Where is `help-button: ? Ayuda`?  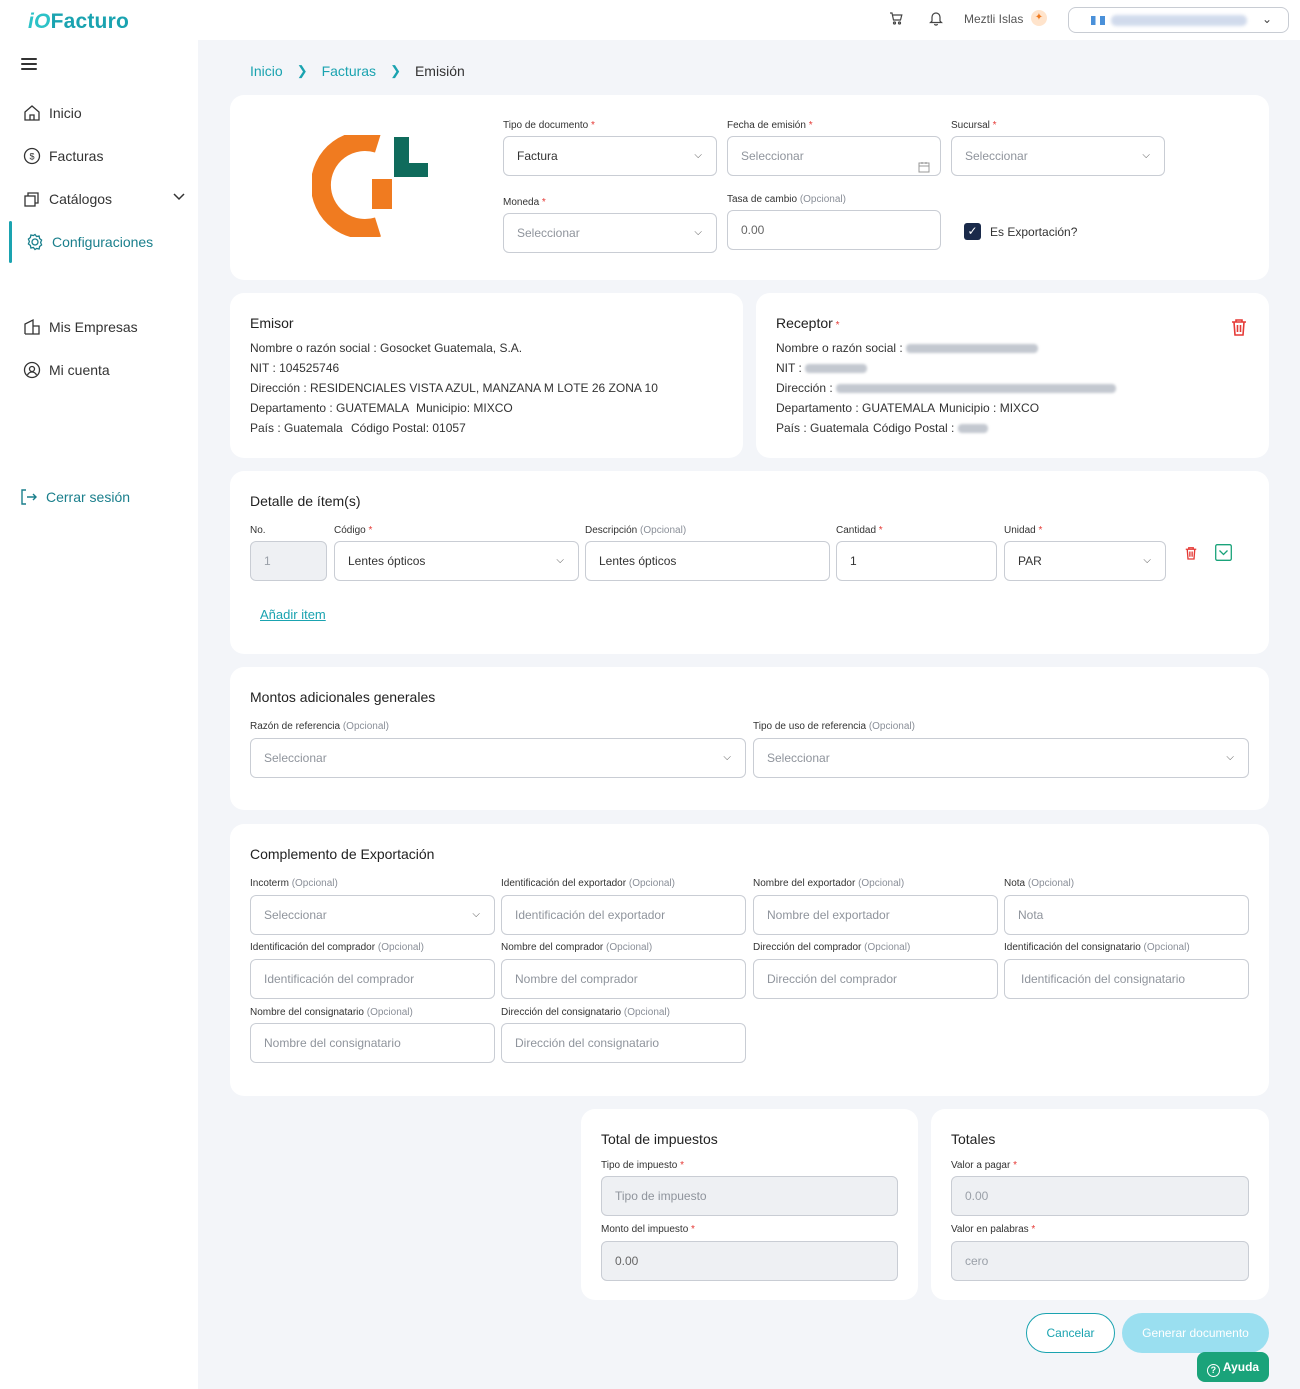
help-button: ? Ayuda is located at coordinates (1233, 1367).